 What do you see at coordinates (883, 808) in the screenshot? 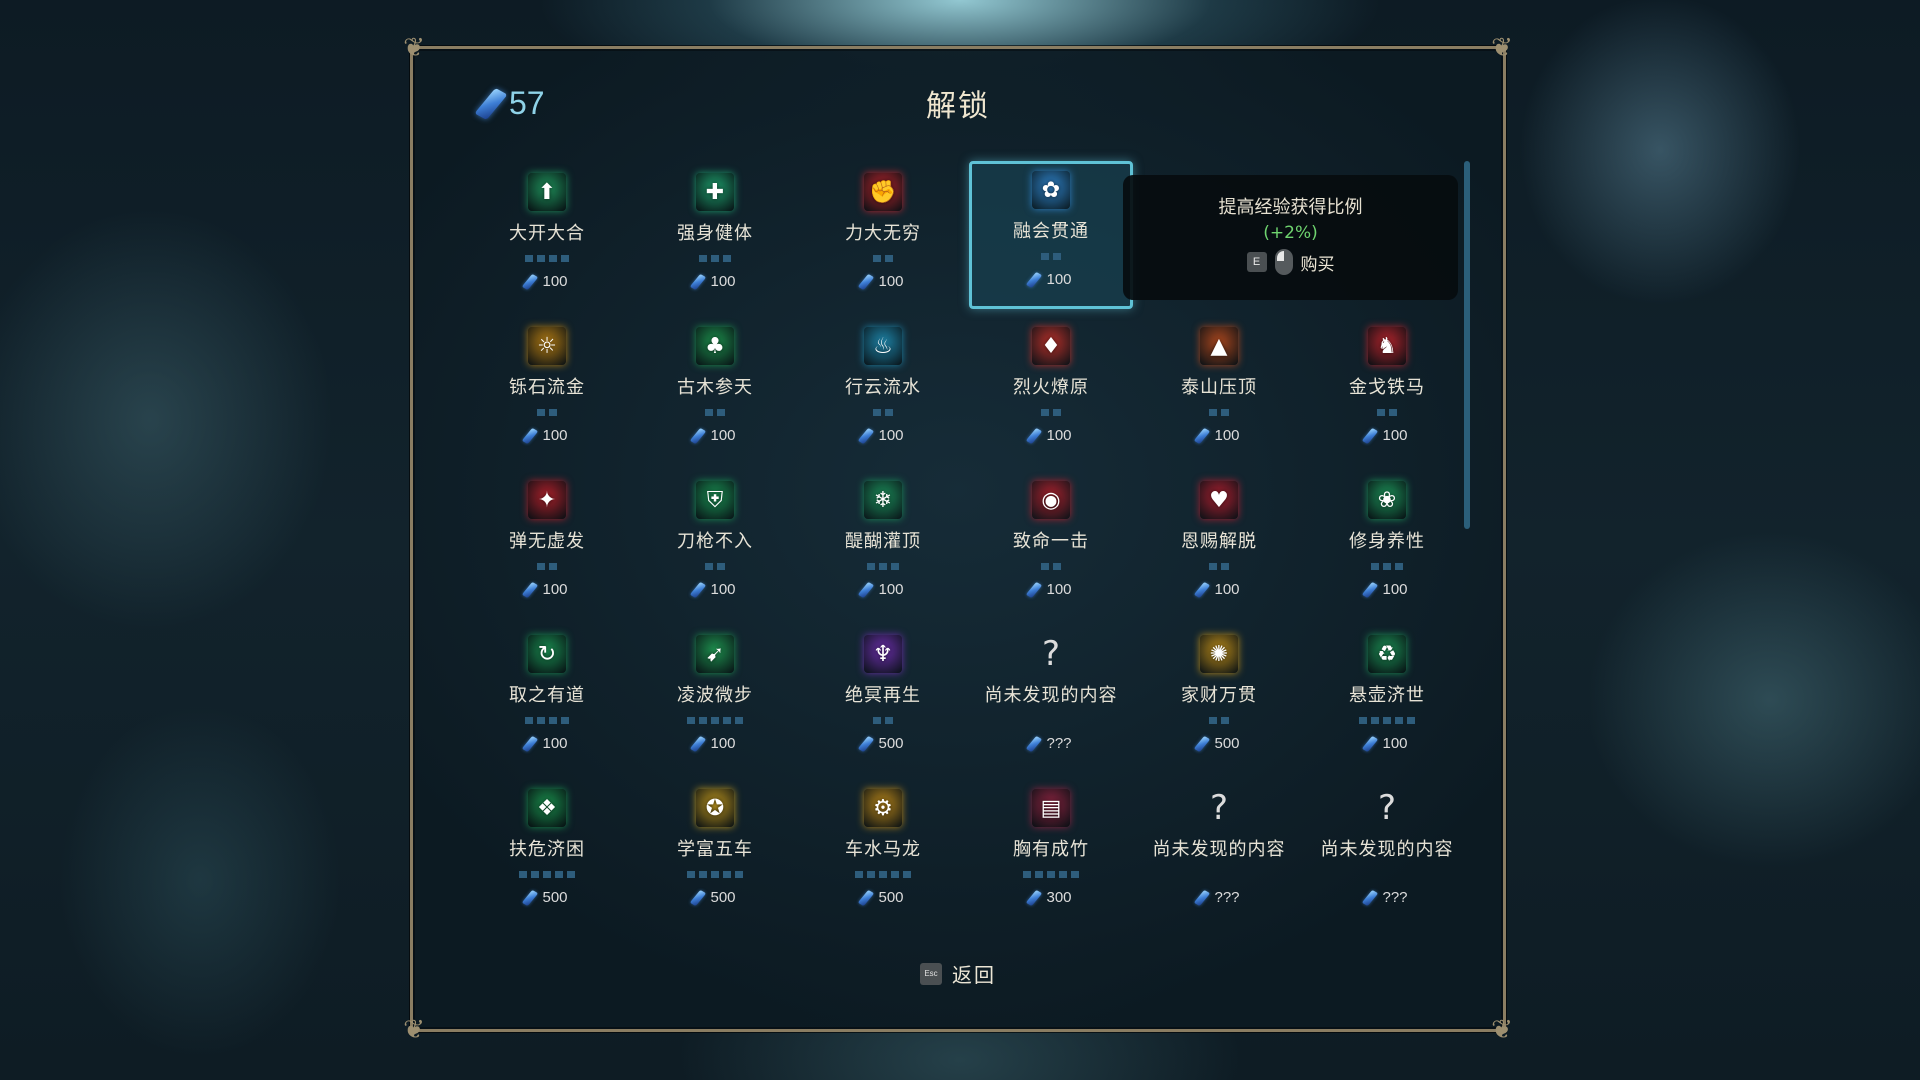
I see `cart-gold-icon: ⚙` at bounding box center [883, 808].